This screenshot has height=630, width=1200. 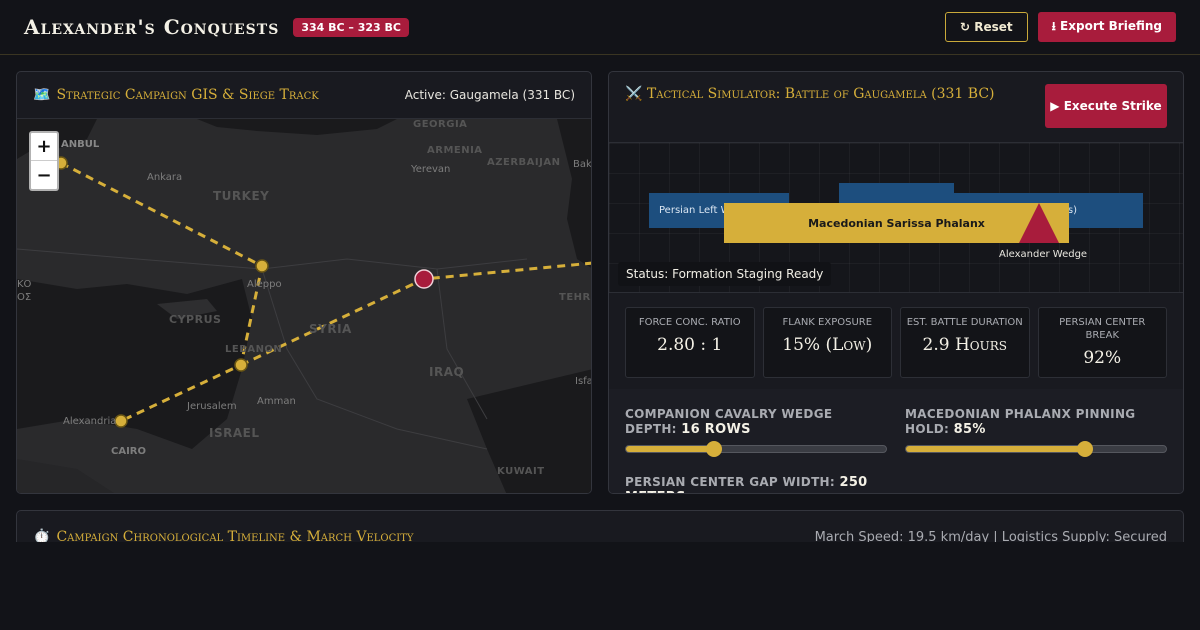 I want to click on stat-label: Flank Exposure, so click(x=827, y=322).